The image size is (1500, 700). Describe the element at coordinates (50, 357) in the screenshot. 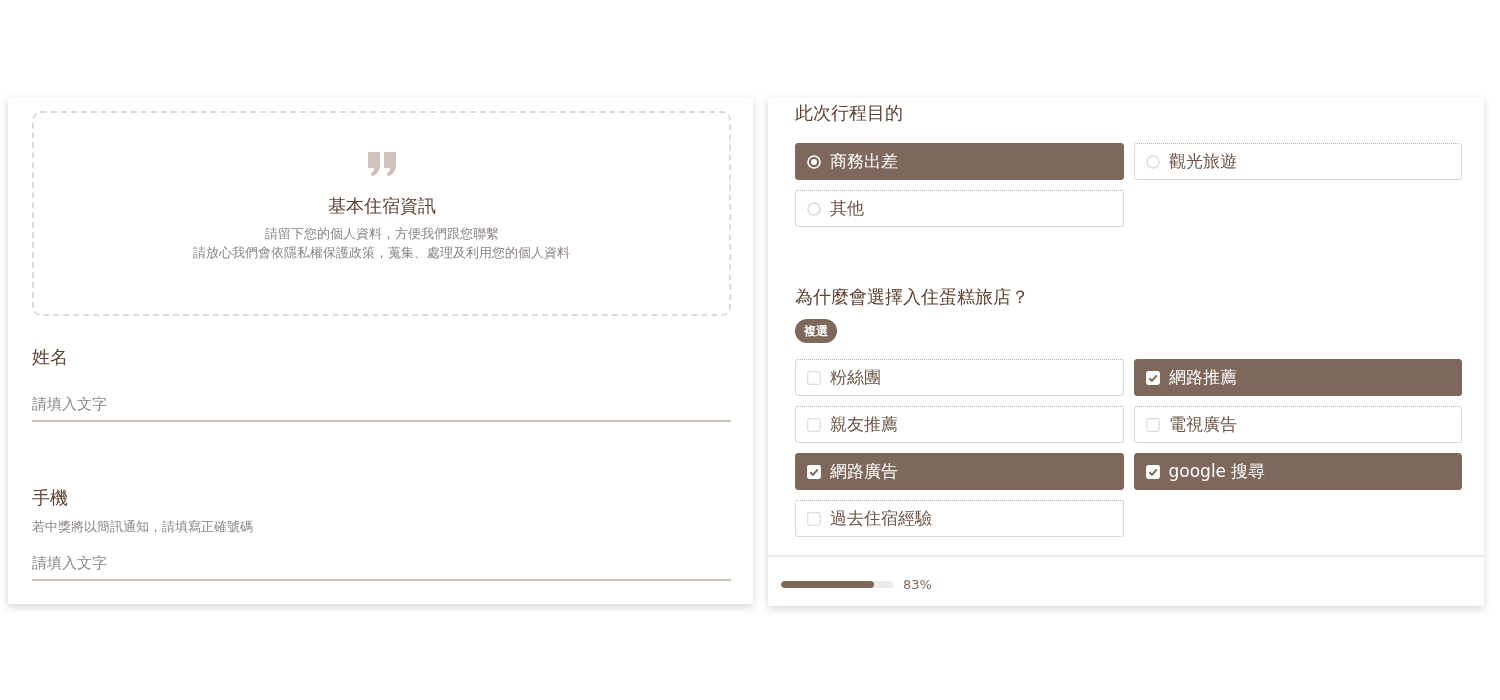

I see `field-label: 姓名` at that location.